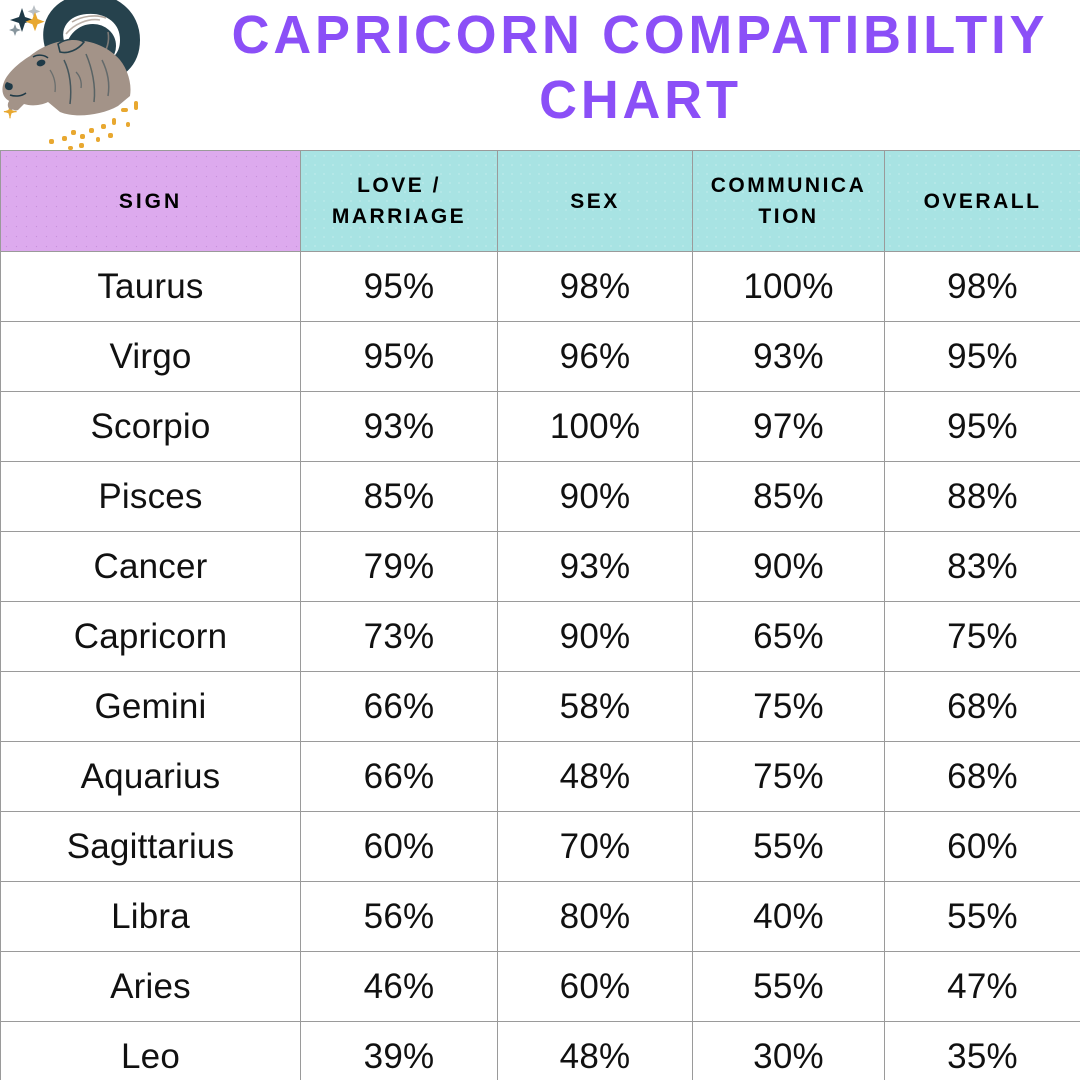 This screenshot has height=1080, width=1080. Describe the element at coordinates (150, 286) in the screenshot. I see `cell-sign: Taurus` at that location.